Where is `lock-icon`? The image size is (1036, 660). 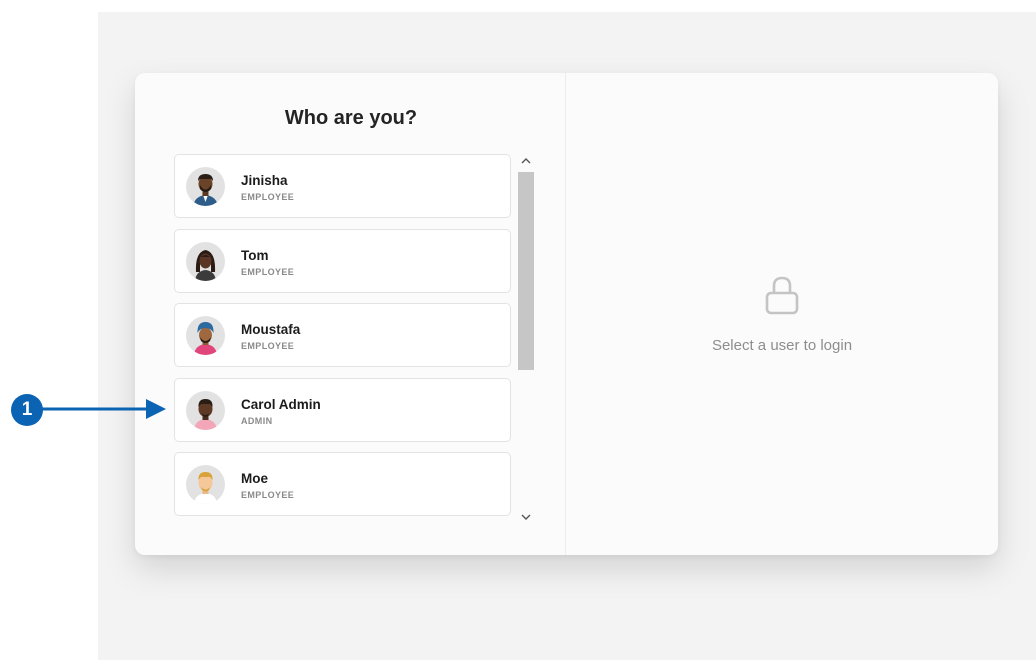 lock-icon is located at coordinates (782, 295).